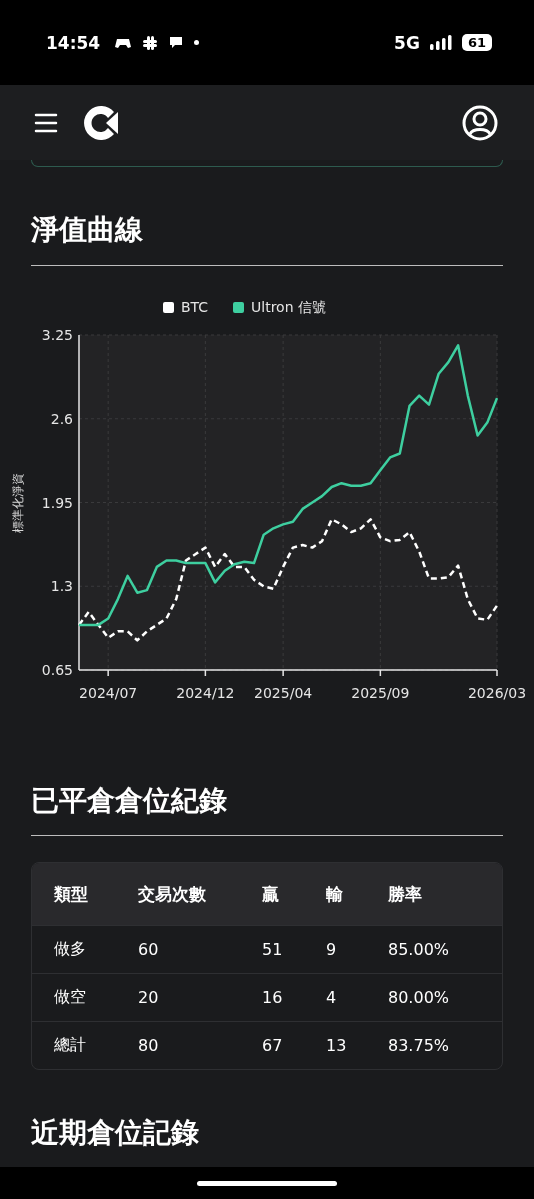 The width and height of the screenshot is (534, 1199). I want to click on section-title: 近期倉位記錄, so click(115, 1133).